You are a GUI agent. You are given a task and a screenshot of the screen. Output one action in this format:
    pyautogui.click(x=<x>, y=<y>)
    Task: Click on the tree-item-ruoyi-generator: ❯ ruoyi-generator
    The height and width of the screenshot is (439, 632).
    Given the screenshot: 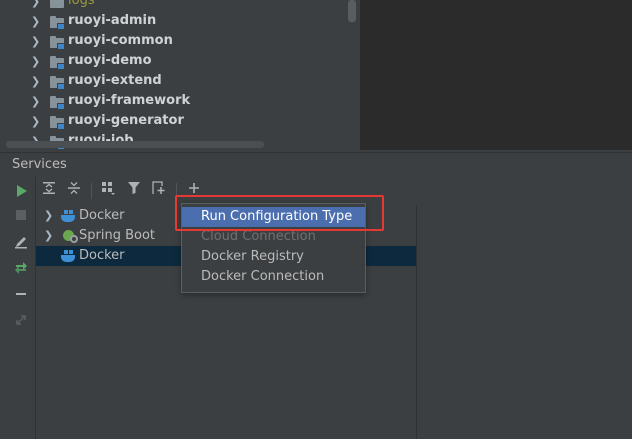 What is the action you would take?
    pyautogui.click(x=172, y=122)
    